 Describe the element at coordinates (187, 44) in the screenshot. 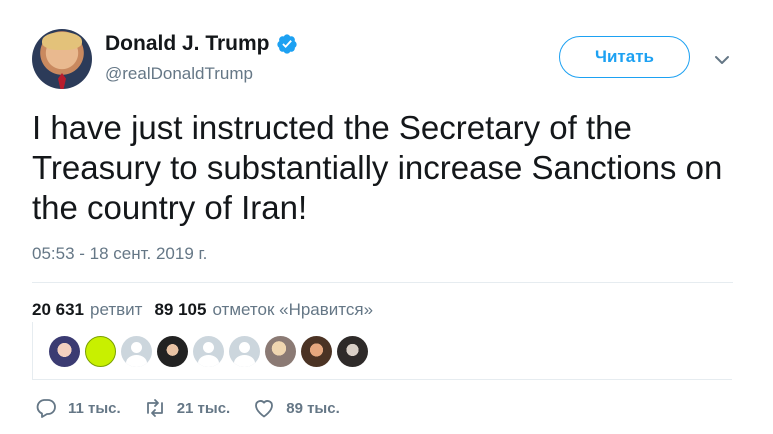

I see `author-name: Donald J. Trump` at that location.